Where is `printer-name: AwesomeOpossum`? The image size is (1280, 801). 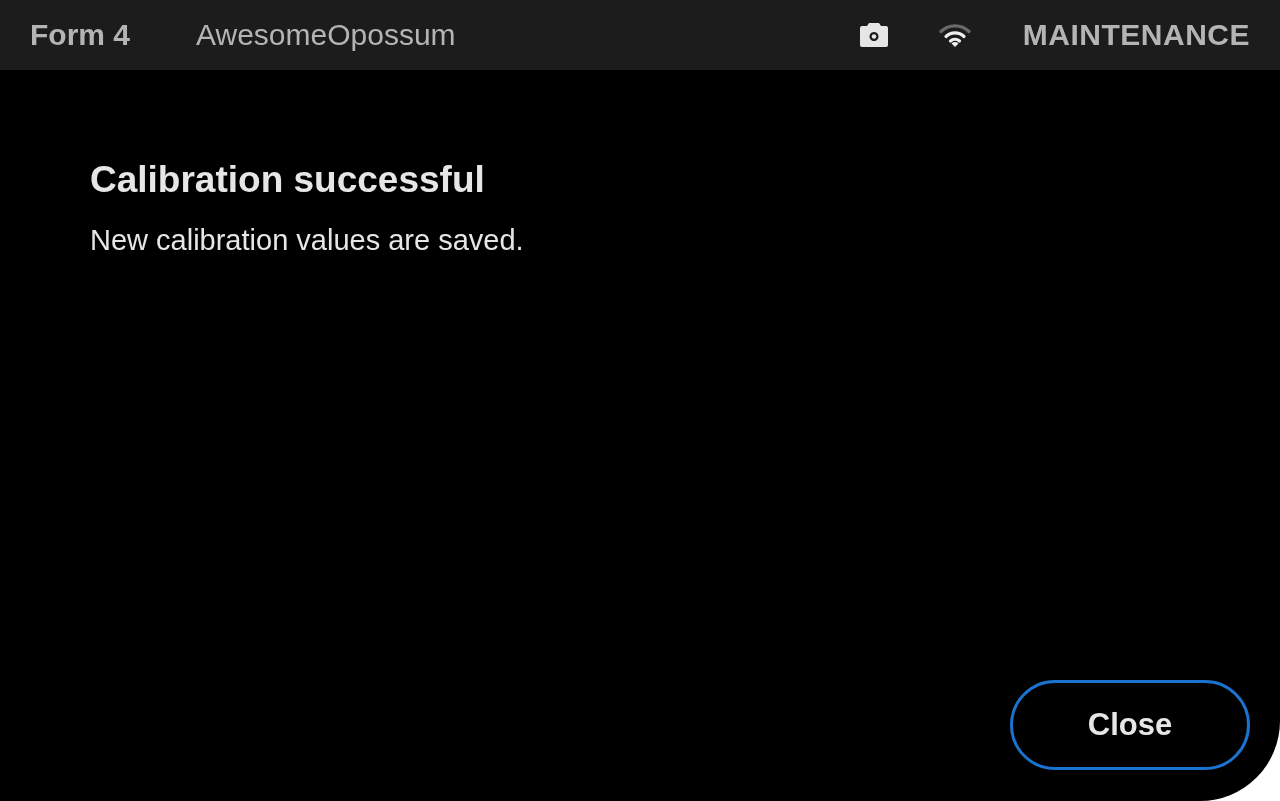
printer-name: AwesomeOpossum is located at coordinates (326, 35).